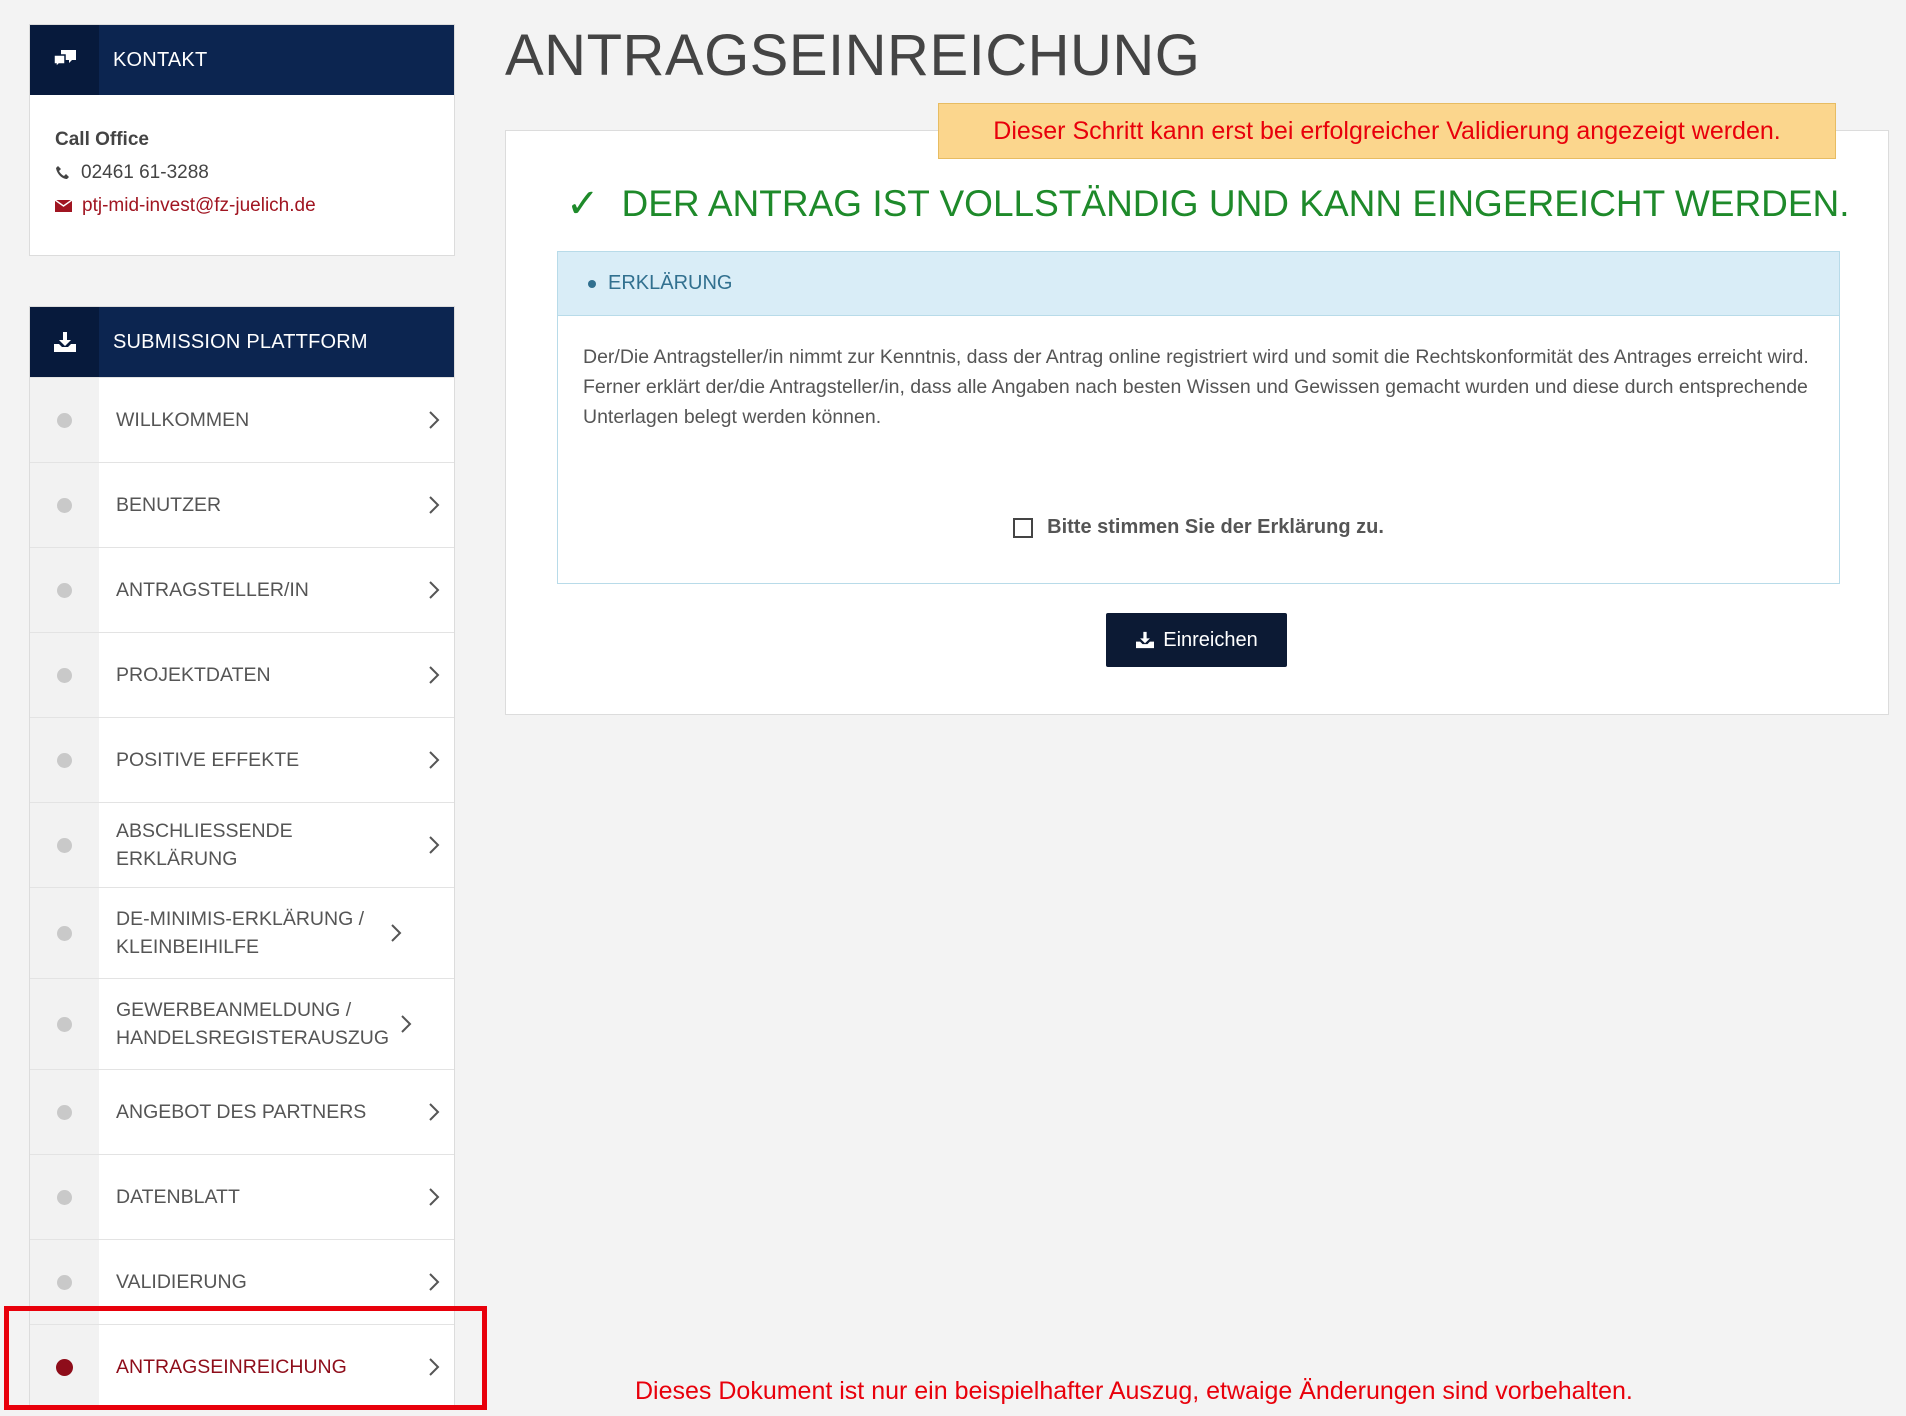  Describe the element at coordinates (169, 505) in the screenshot. I see `sidebar-item-label: BENUTZER` at that location.